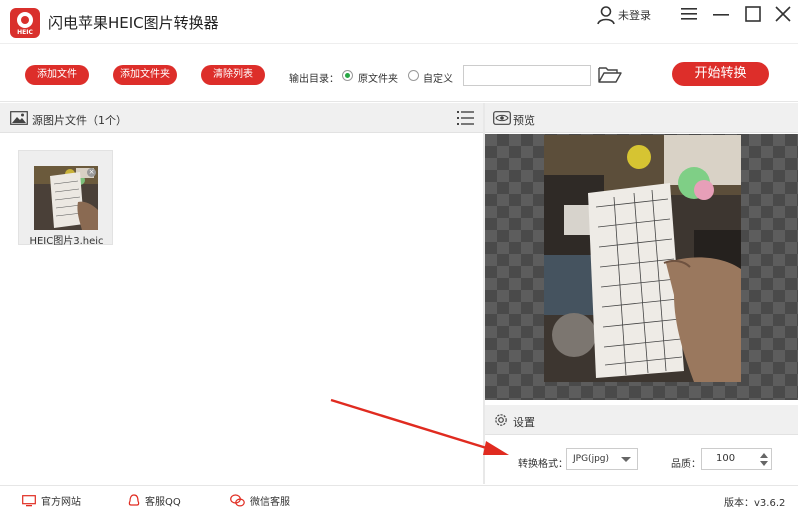 This screenshot has width=798, height=513. I want to click on eye-icon, so click(502, 118).